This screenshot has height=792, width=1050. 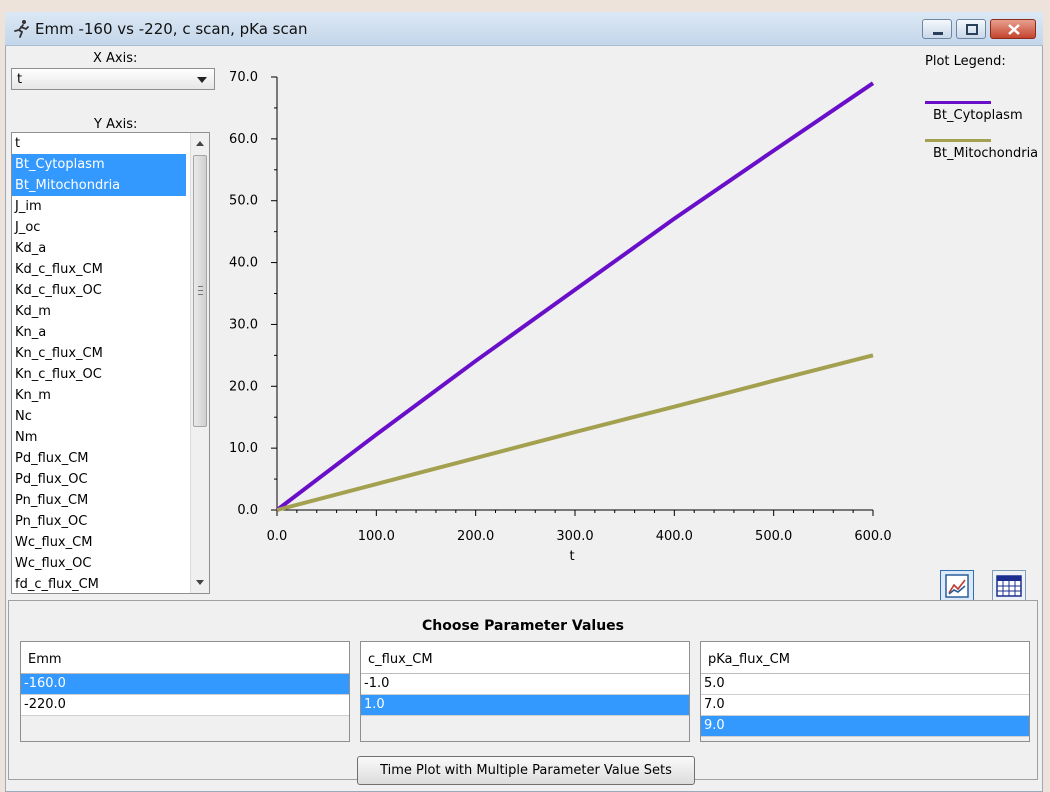 I want to click on param-row: 9.0, so click(x=865, y=726).